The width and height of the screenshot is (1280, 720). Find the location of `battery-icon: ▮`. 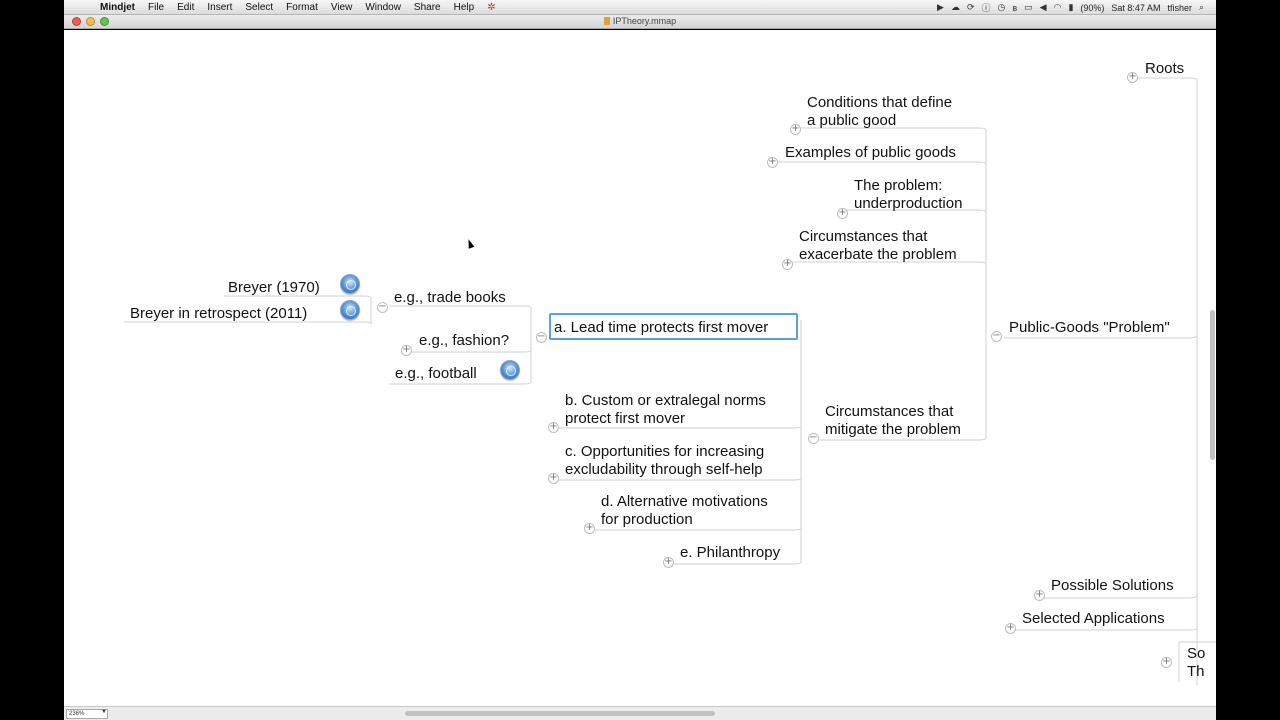

battery-icon: ▮ is located at coordinates (1070, 7).